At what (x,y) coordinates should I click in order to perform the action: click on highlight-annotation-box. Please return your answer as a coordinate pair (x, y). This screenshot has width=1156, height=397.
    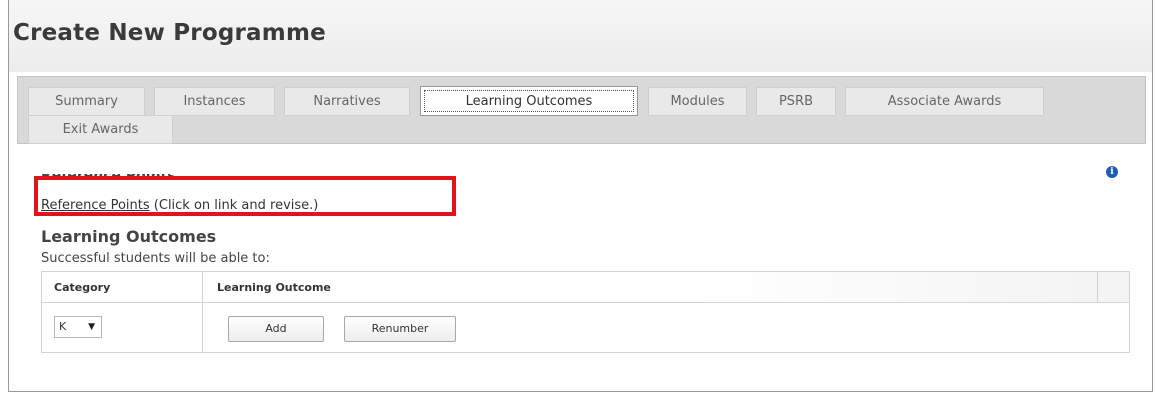
    Looking at the image, I should click on (245, 196).